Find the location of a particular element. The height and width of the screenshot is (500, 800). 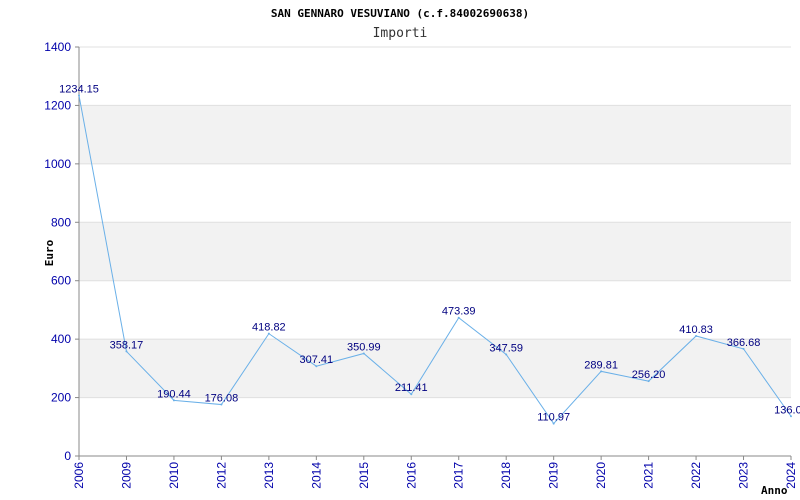

x-tick-label: 2021 is located at coordinates (649, 475).